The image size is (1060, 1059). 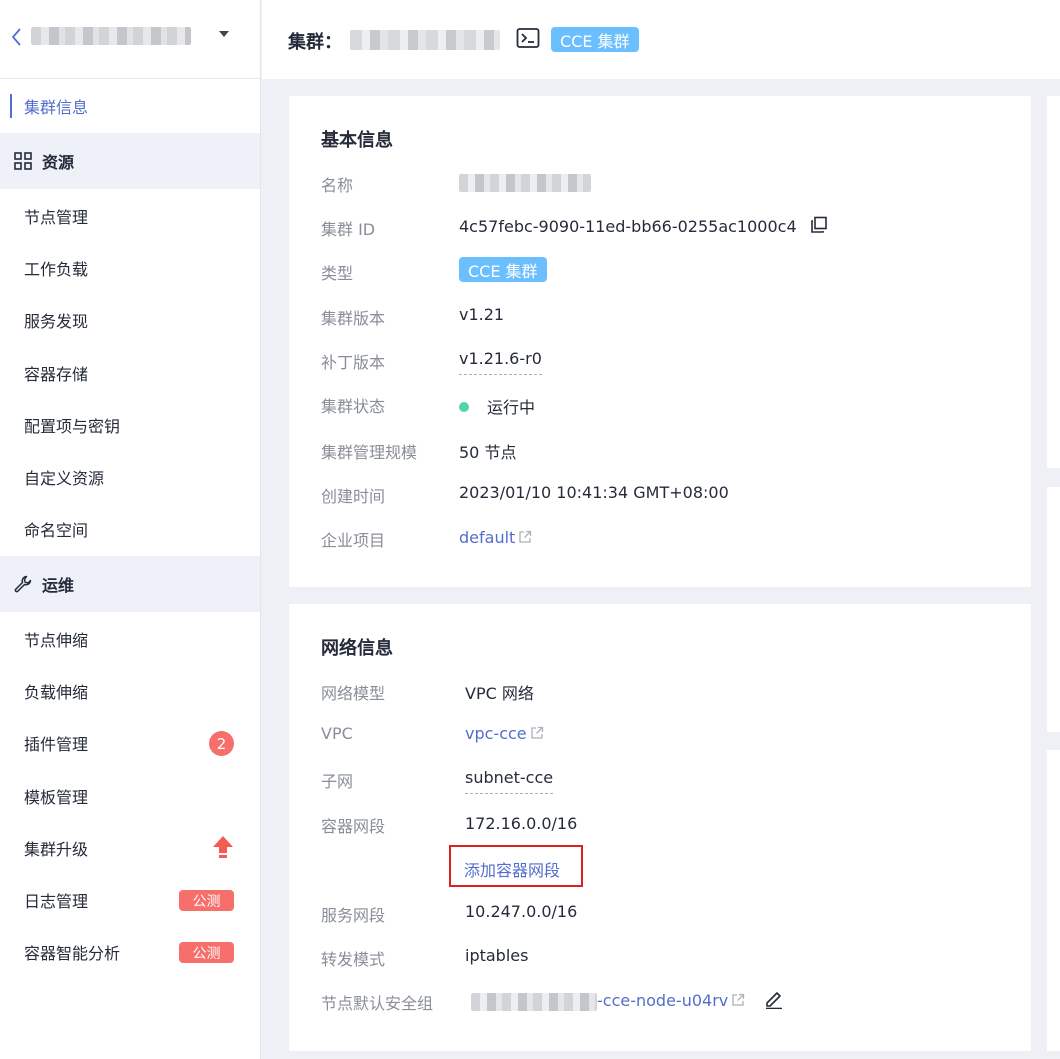 I want to click on field-label: 补丁版本, so click(x=353, y=362).